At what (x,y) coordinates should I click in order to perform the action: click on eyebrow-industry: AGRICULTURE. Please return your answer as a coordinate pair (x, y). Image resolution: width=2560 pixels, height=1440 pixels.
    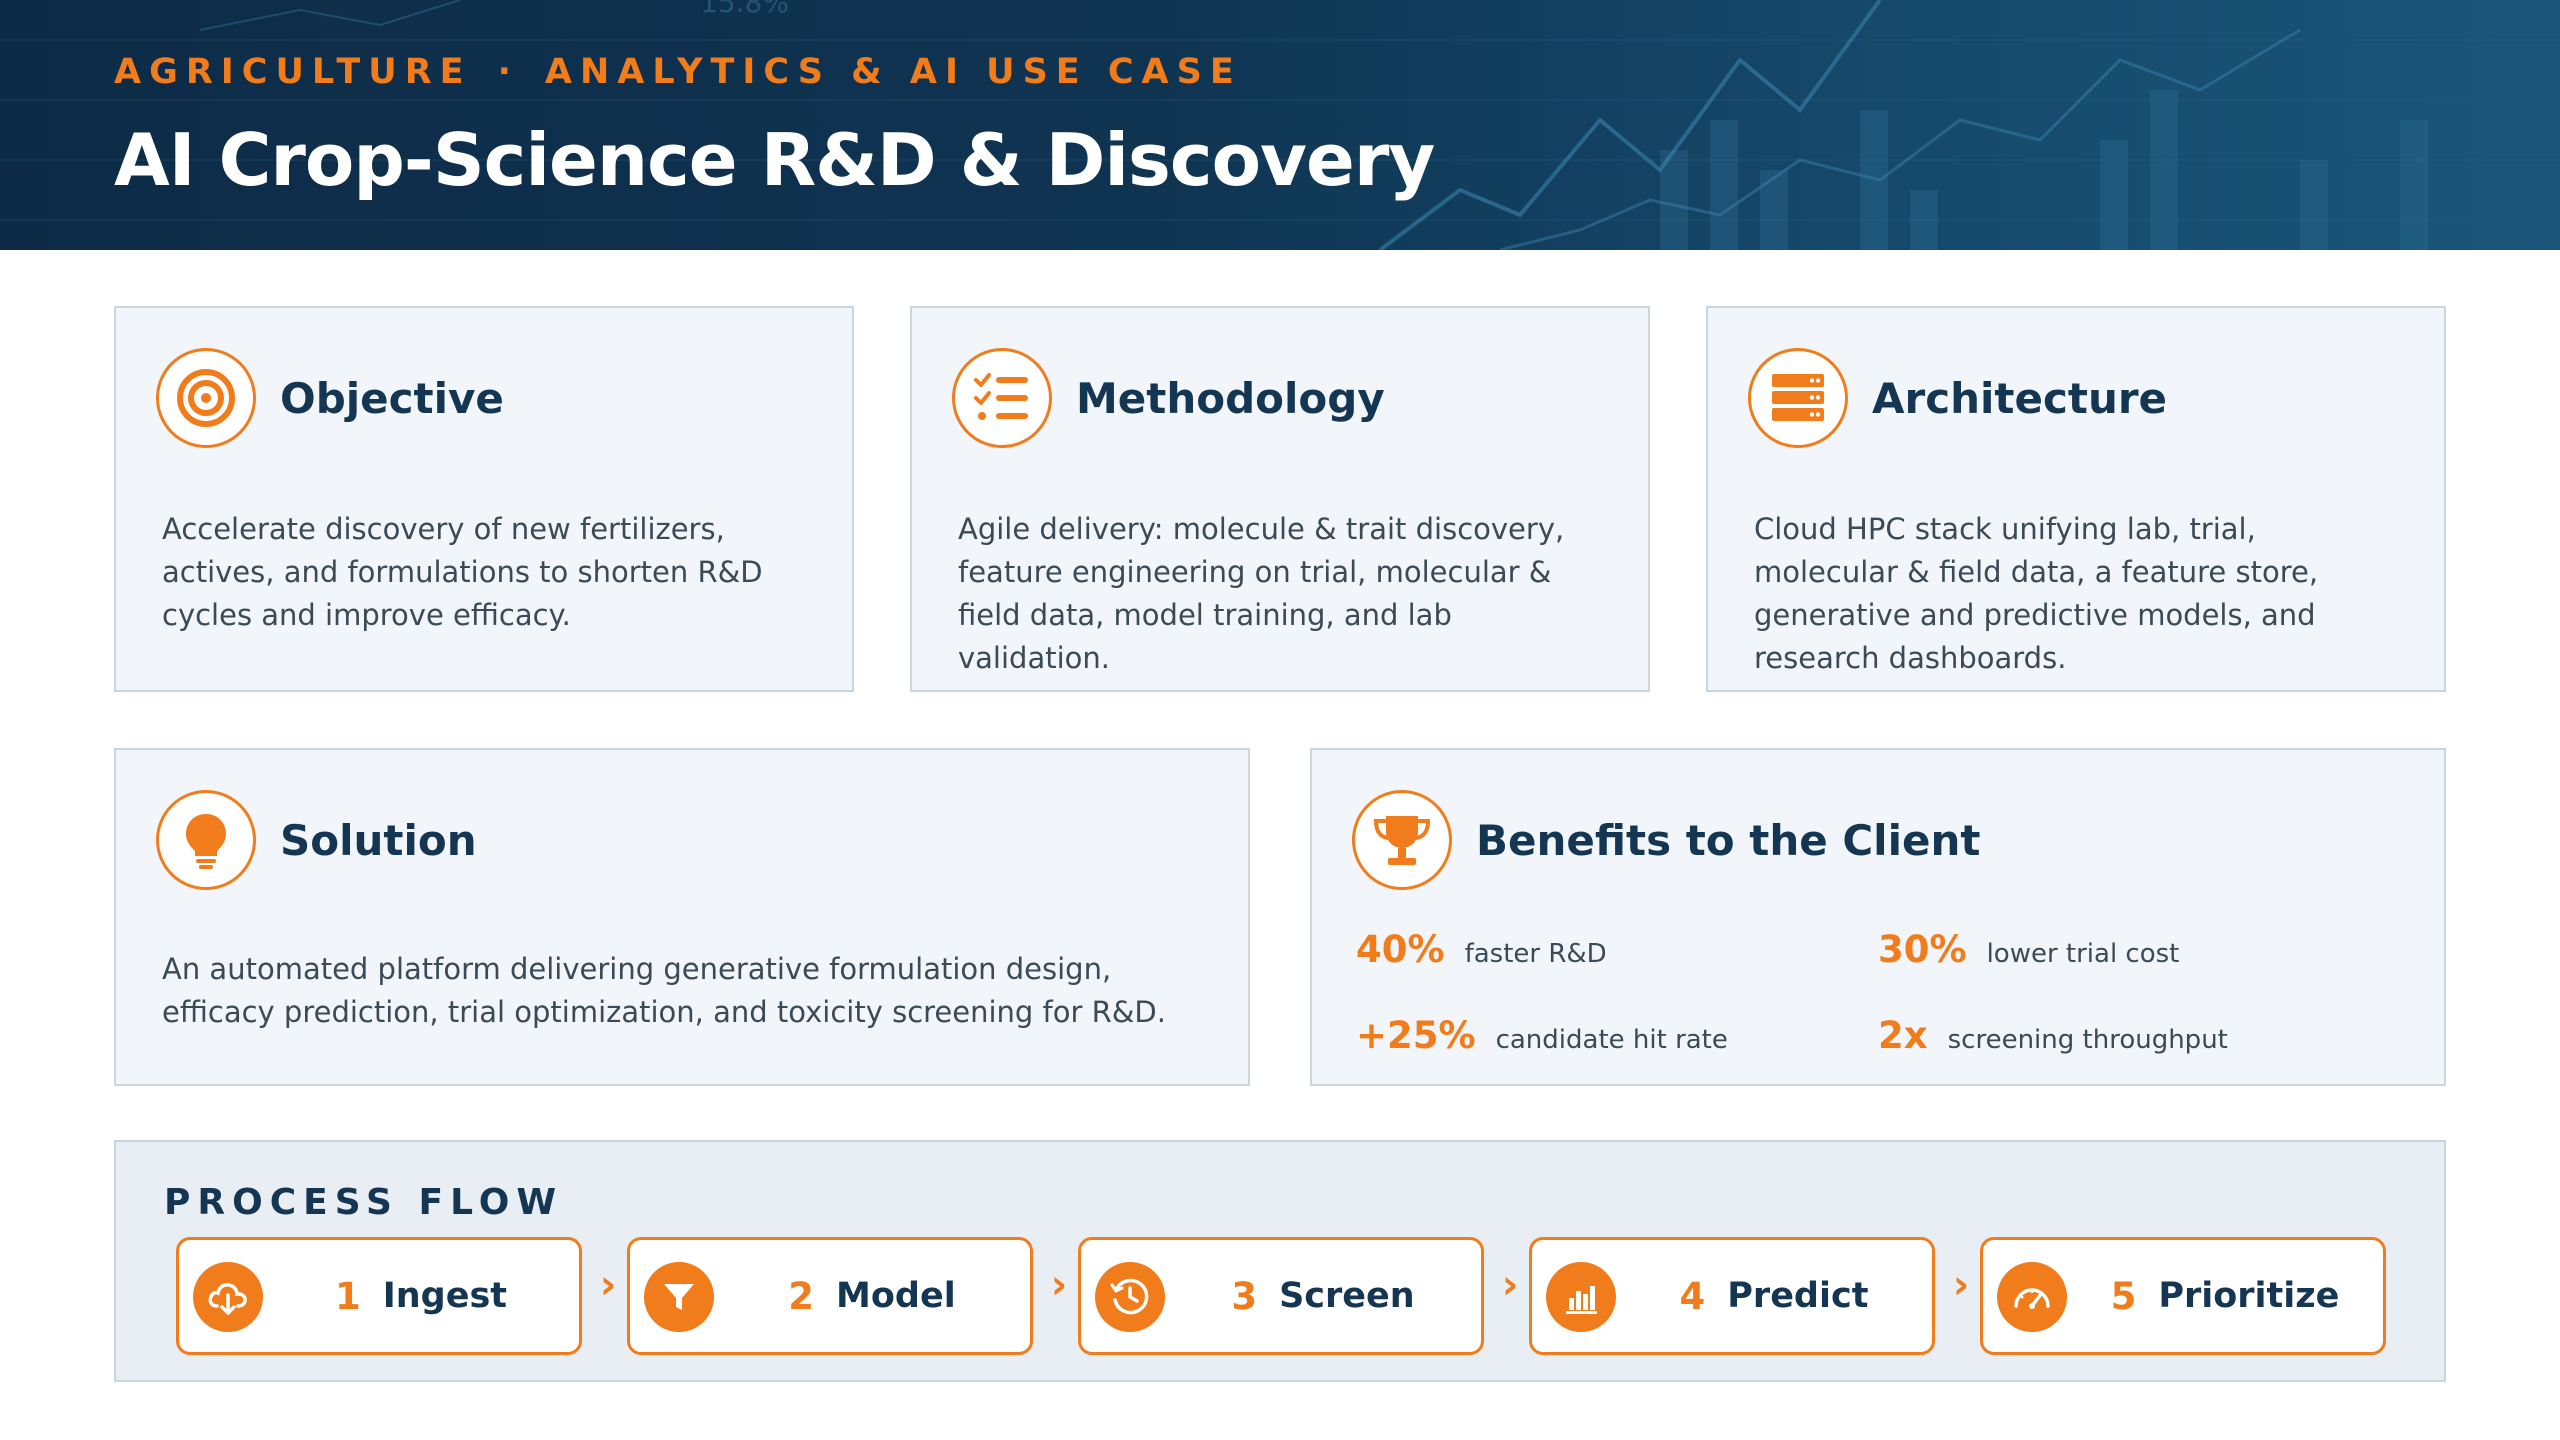
    Looking at the image, I should click on (293, 72).